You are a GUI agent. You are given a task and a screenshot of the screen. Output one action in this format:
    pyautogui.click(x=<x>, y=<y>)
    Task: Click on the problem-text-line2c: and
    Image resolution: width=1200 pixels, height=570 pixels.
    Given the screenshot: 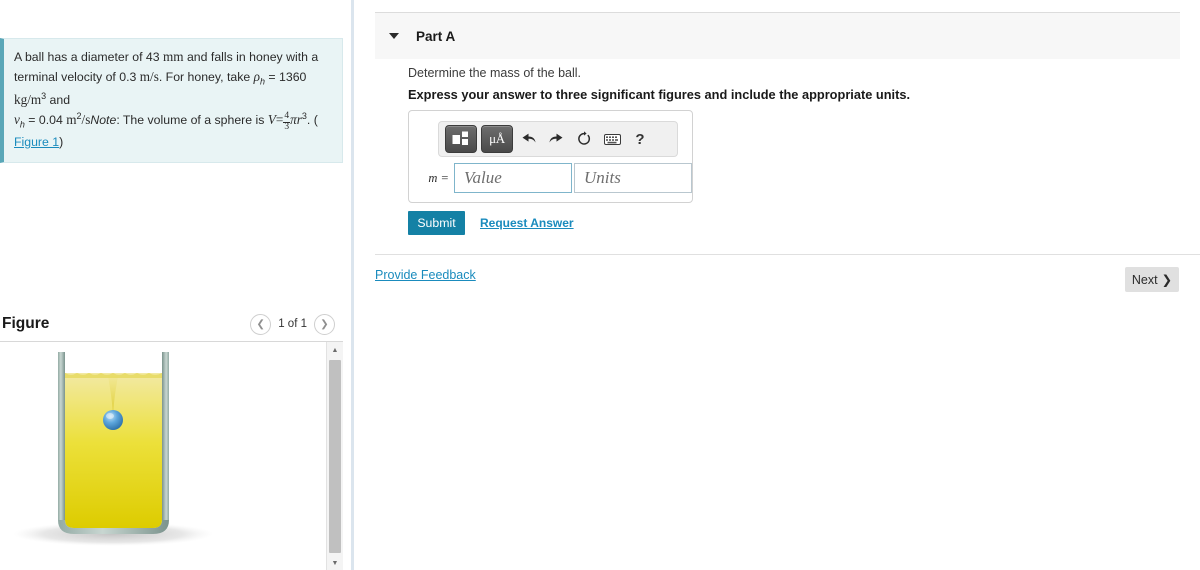 What is the action you would take?
    pyautogui.click(x=60, y=99)
    